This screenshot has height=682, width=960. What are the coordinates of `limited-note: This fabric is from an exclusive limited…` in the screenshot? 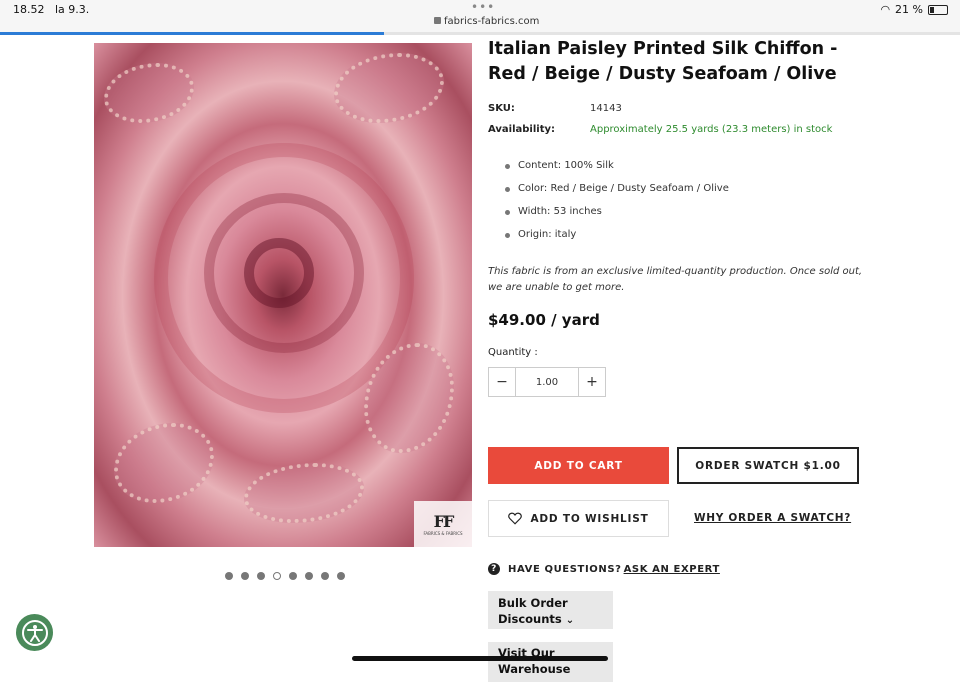 It's located at (675, 279).